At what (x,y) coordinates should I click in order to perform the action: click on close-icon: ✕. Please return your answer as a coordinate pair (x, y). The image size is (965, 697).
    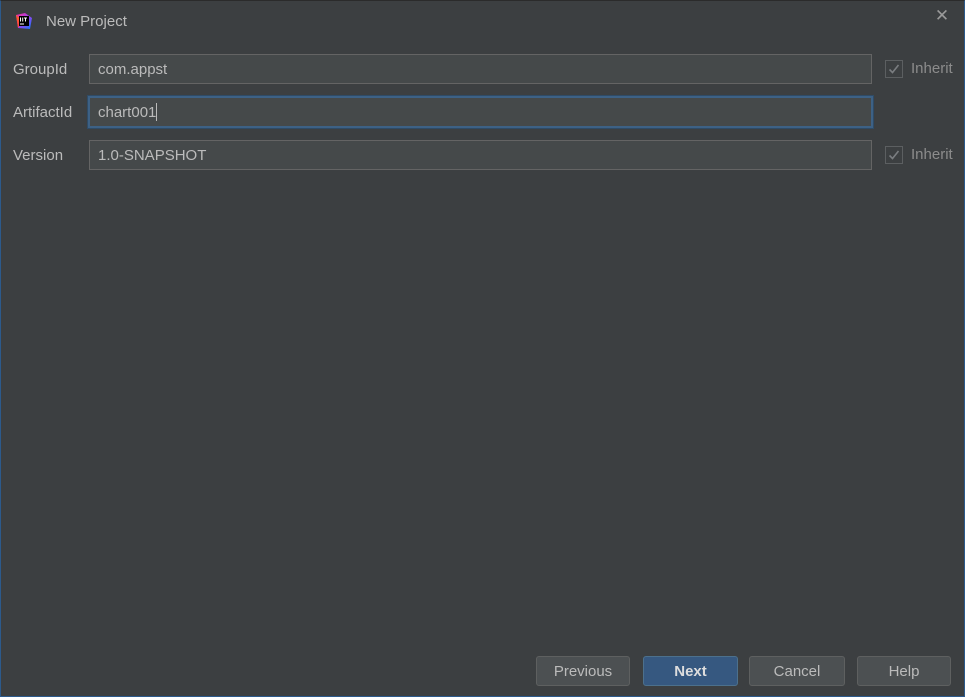
    Looking at the image, I should click on (942, 17).